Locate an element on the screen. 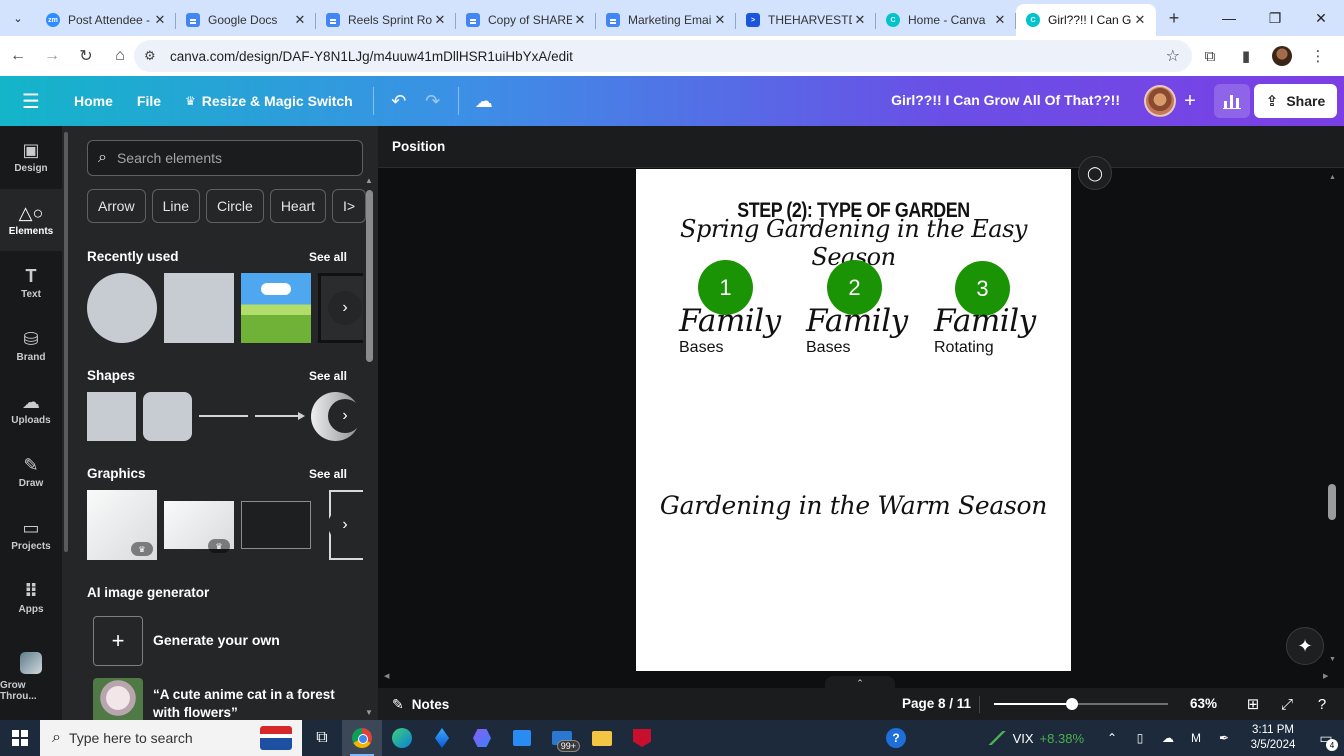  close-window-icon: ✕ is located at coordinates (1321, 18).